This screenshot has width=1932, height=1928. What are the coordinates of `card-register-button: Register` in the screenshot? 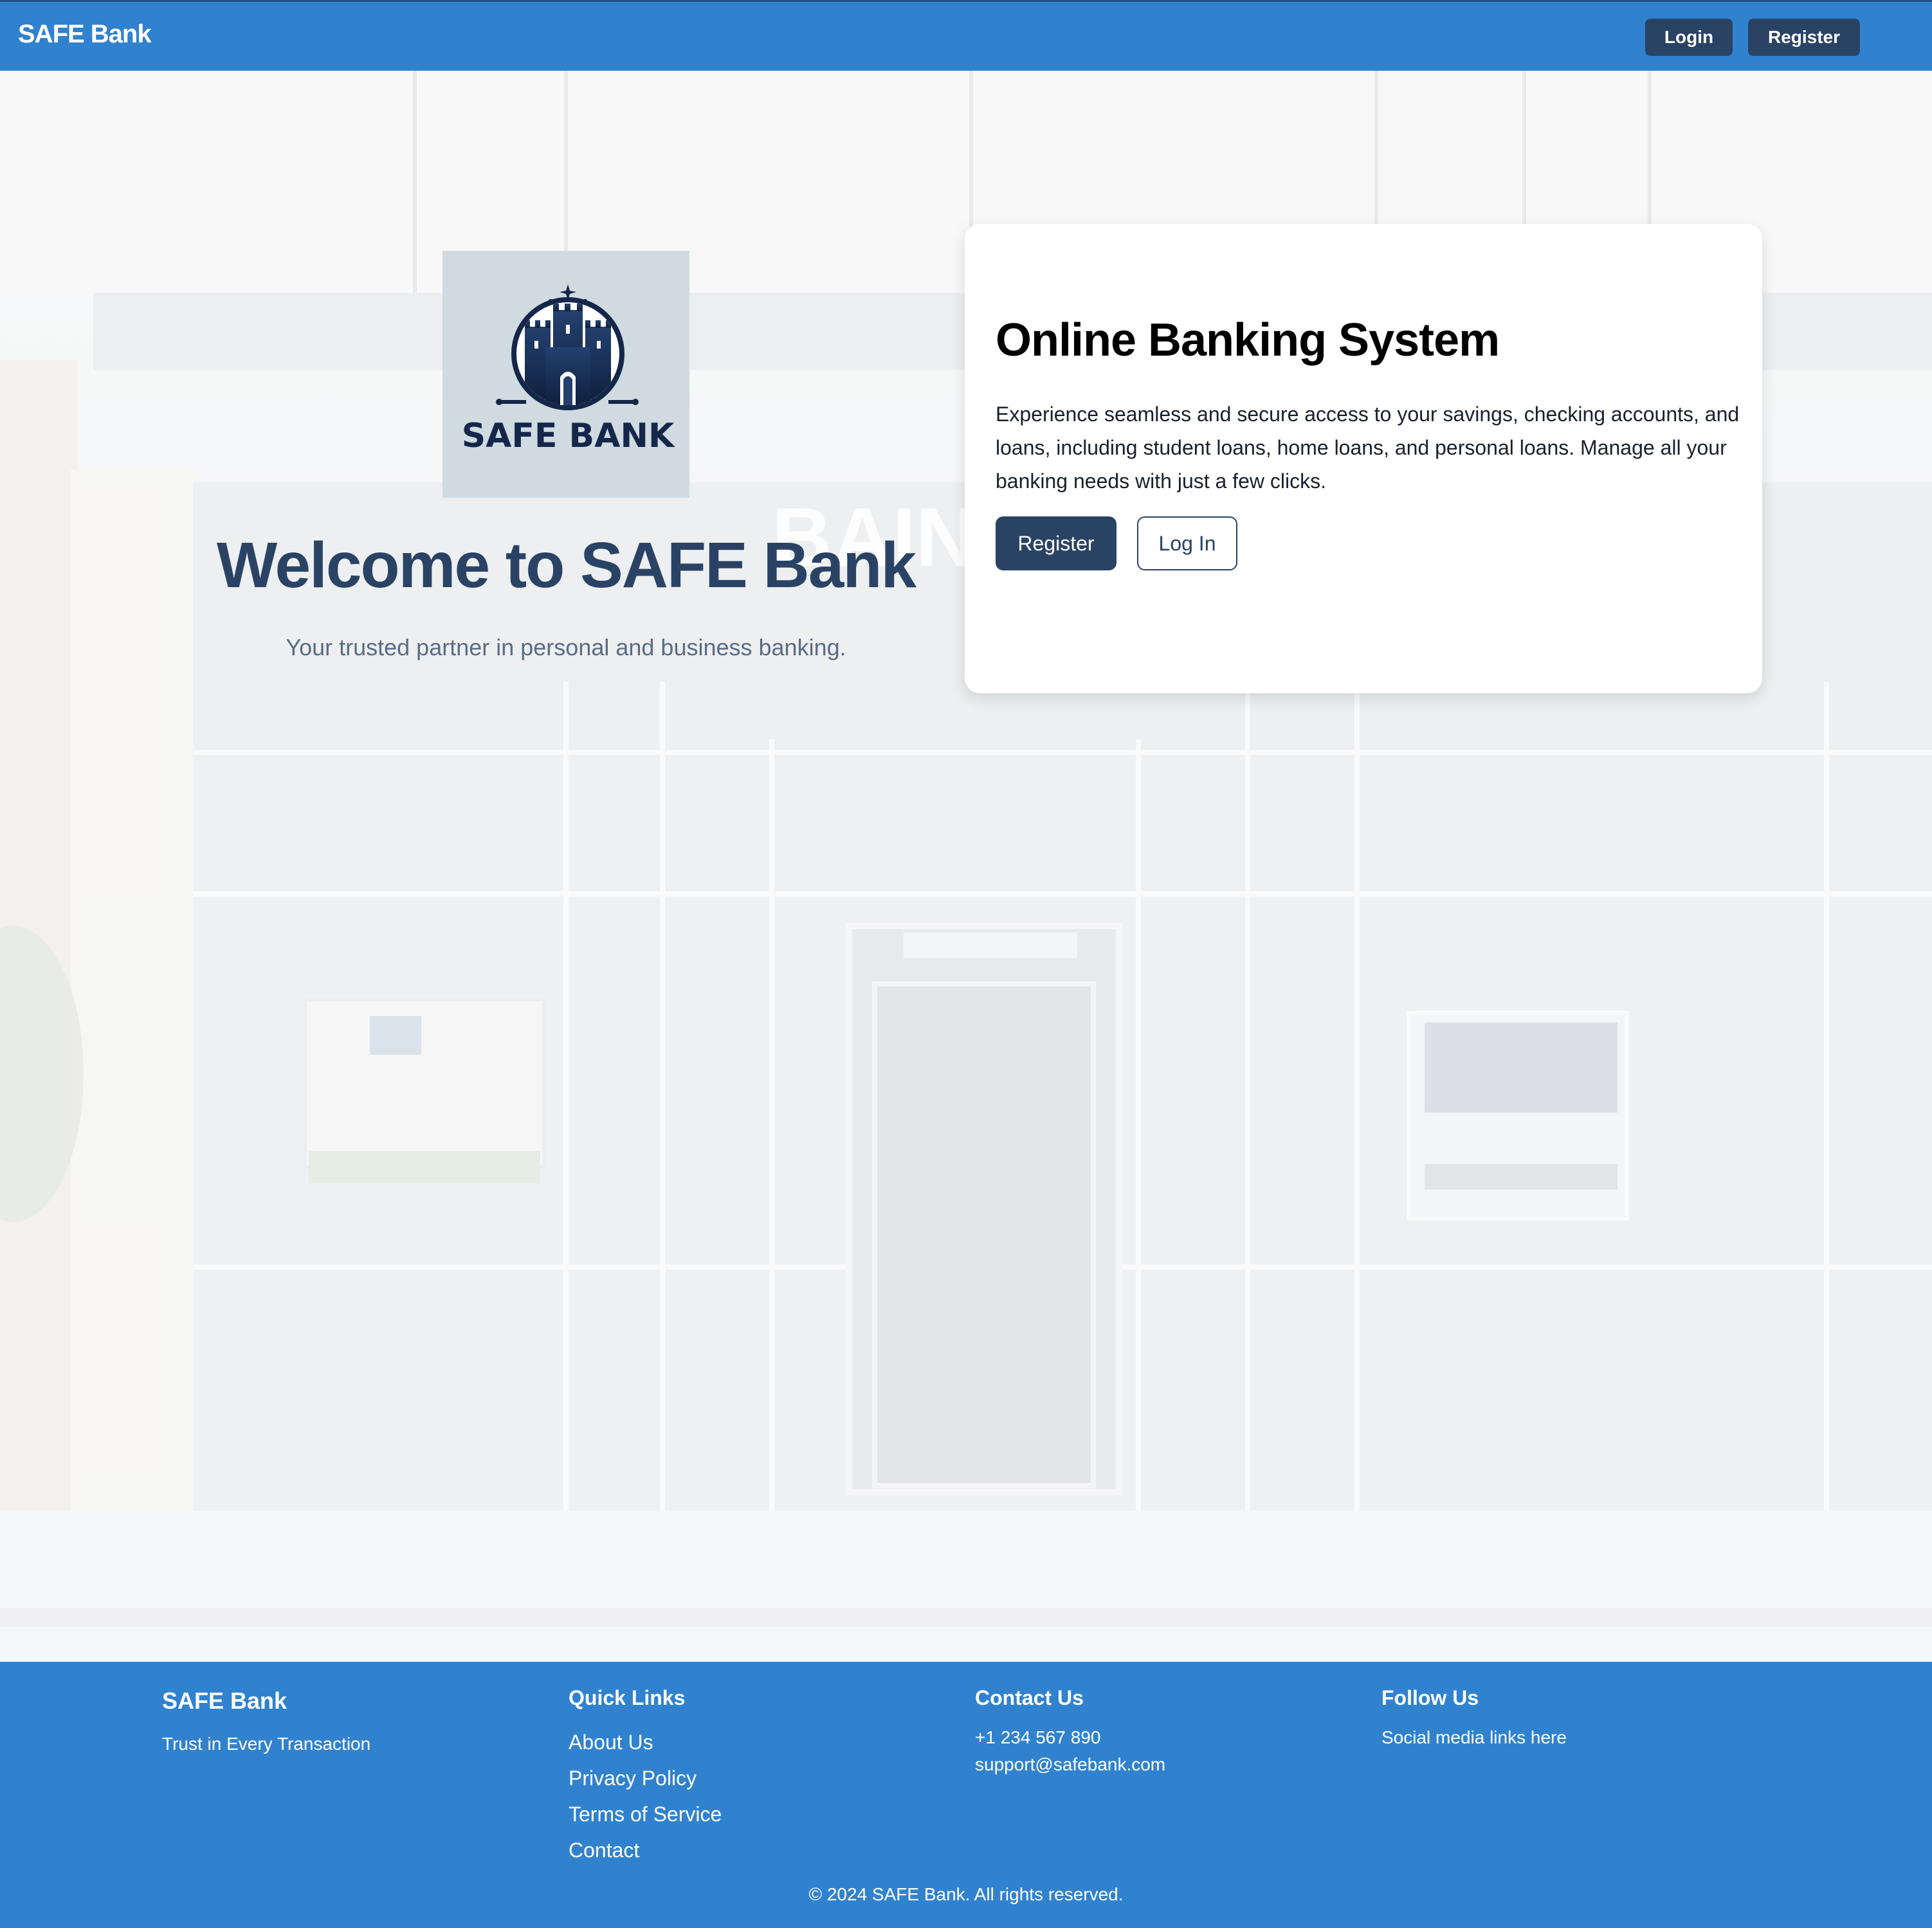 It's located at (1056, 543).